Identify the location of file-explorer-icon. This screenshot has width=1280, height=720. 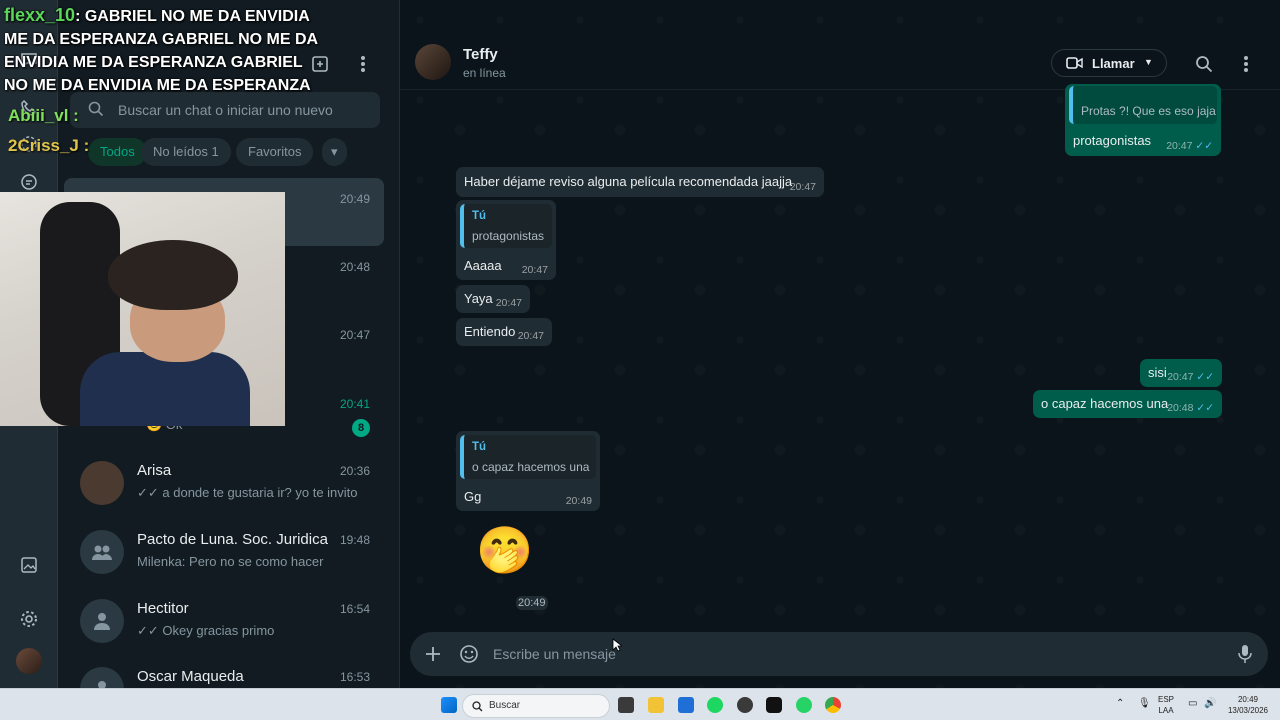
(656, 705).